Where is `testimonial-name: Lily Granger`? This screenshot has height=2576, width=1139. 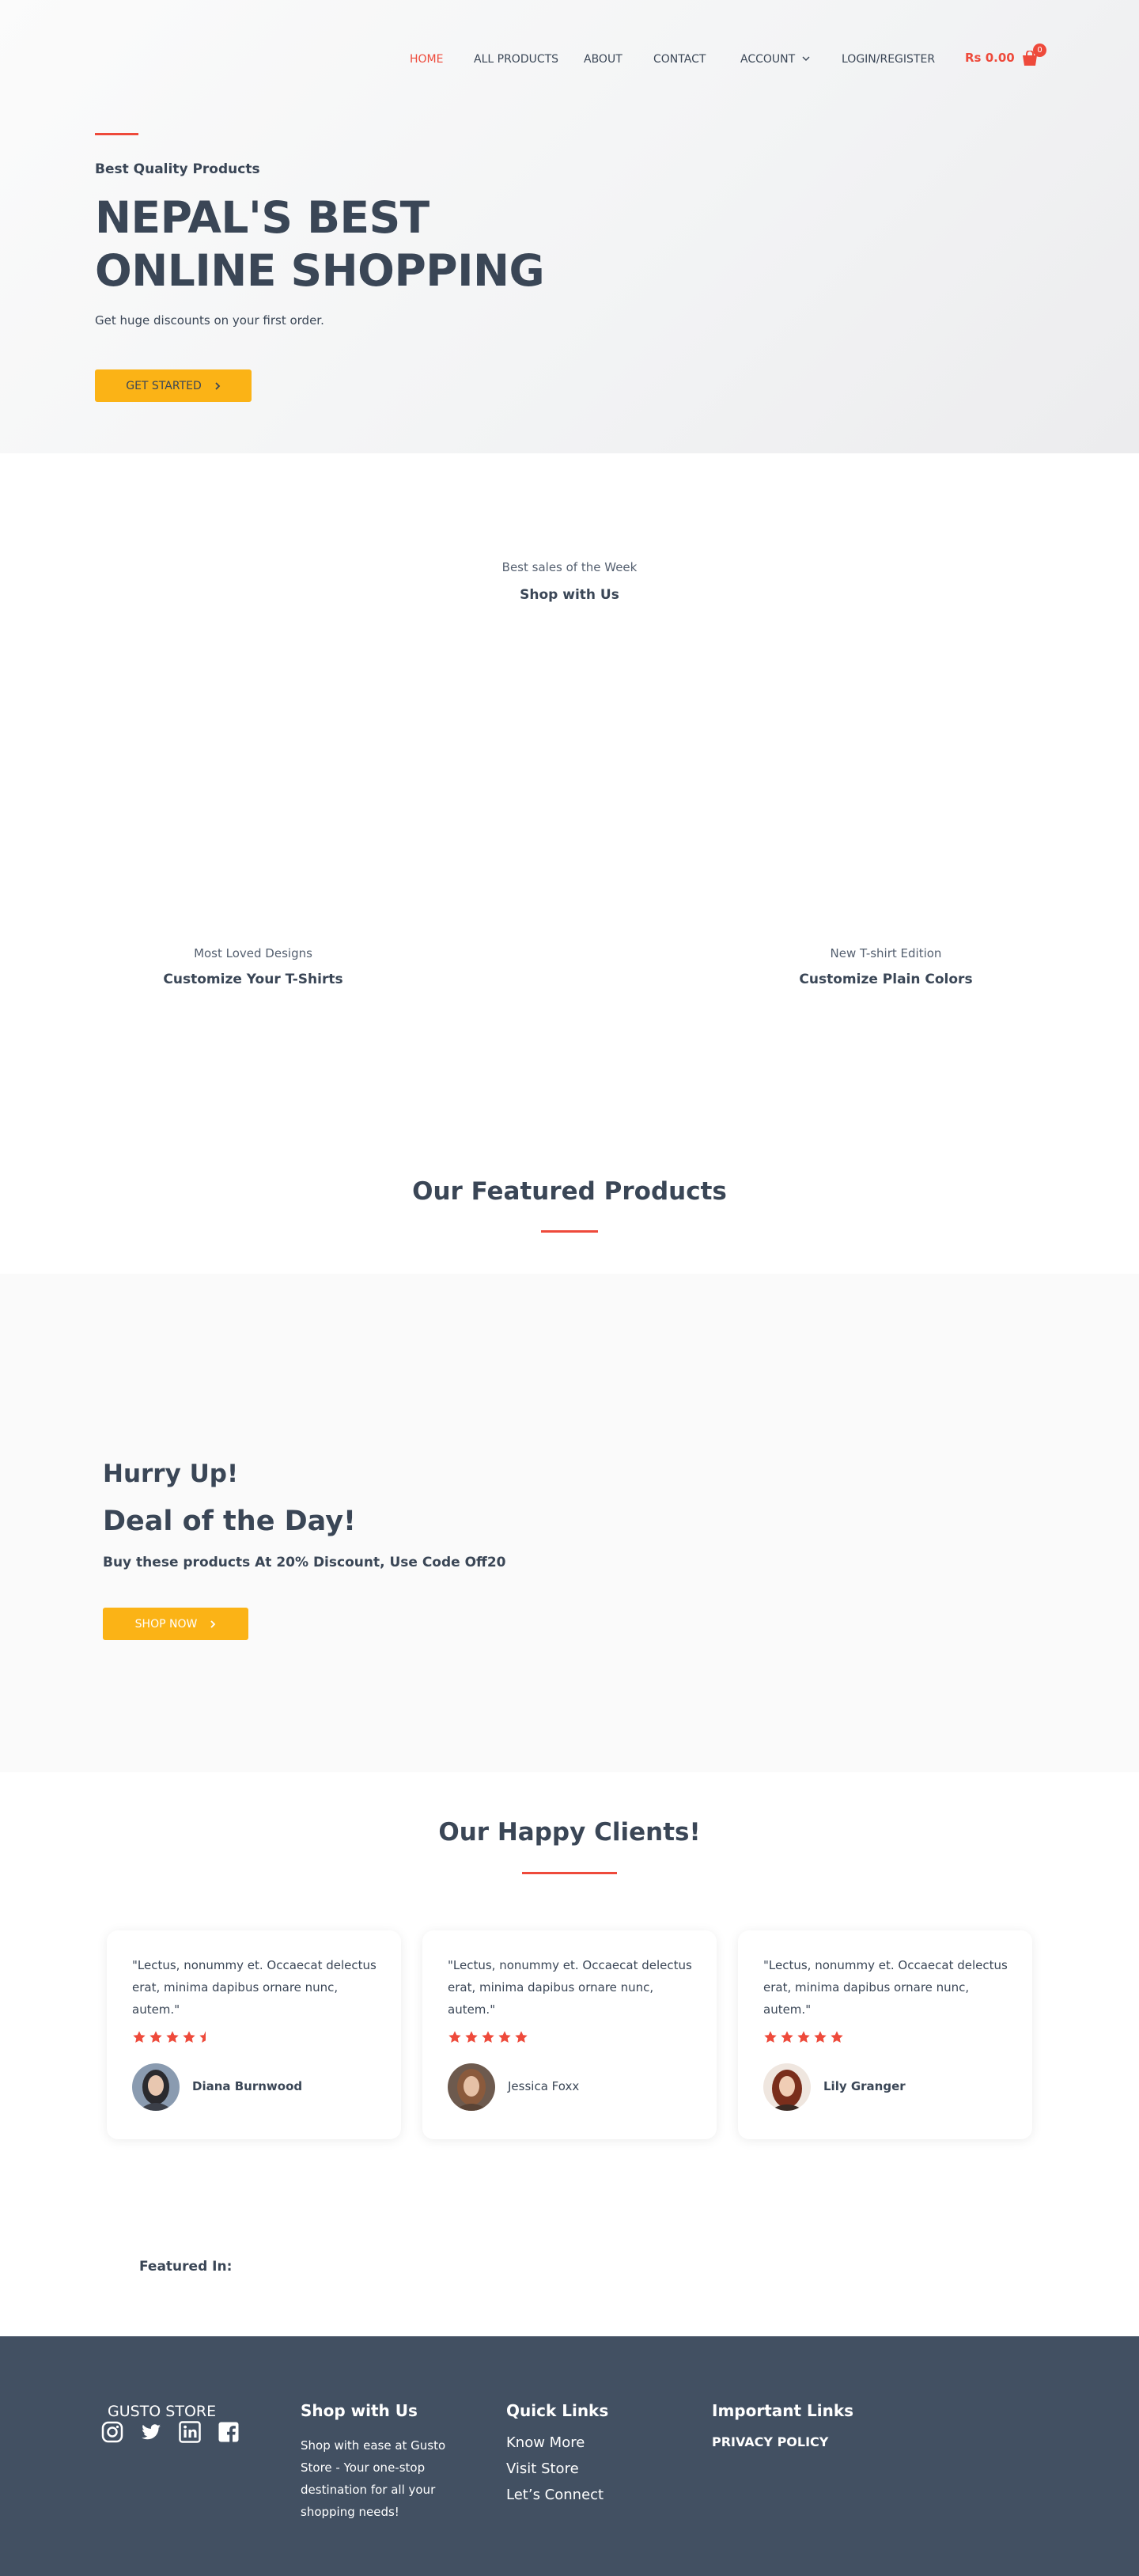 testimonial-name: Lily Granger is located at coordinates (864, 2086).